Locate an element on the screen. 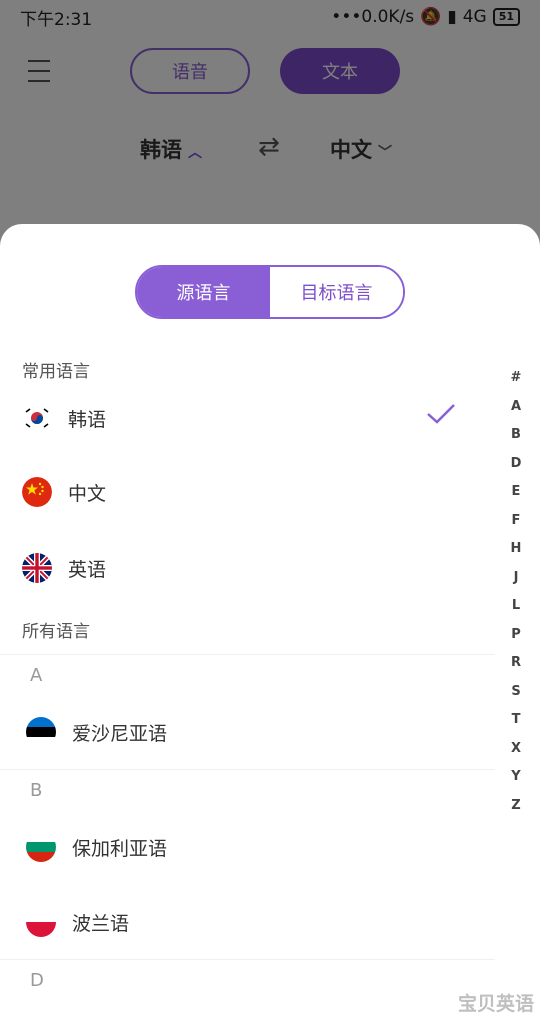  poland-flag-icon is located at coordinates (41, 922).